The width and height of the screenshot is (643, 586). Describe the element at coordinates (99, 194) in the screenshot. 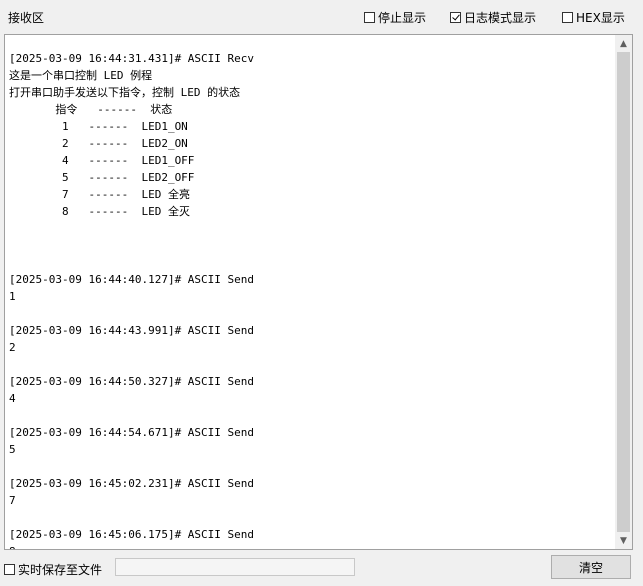

I see `log-line: 7 ------ LED 全亮` at that location.